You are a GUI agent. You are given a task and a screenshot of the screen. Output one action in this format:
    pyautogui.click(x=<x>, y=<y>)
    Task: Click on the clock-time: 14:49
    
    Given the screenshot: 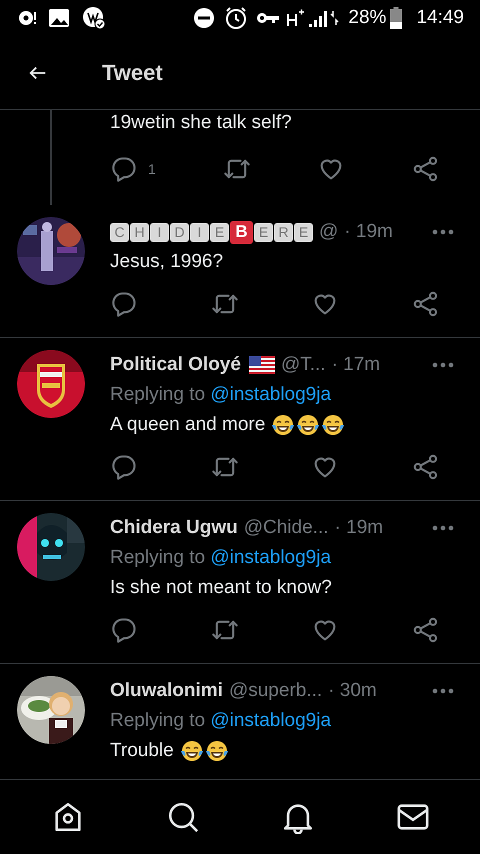 What is the action you would take?
    pyautogui.click(x=440, y=18)
    